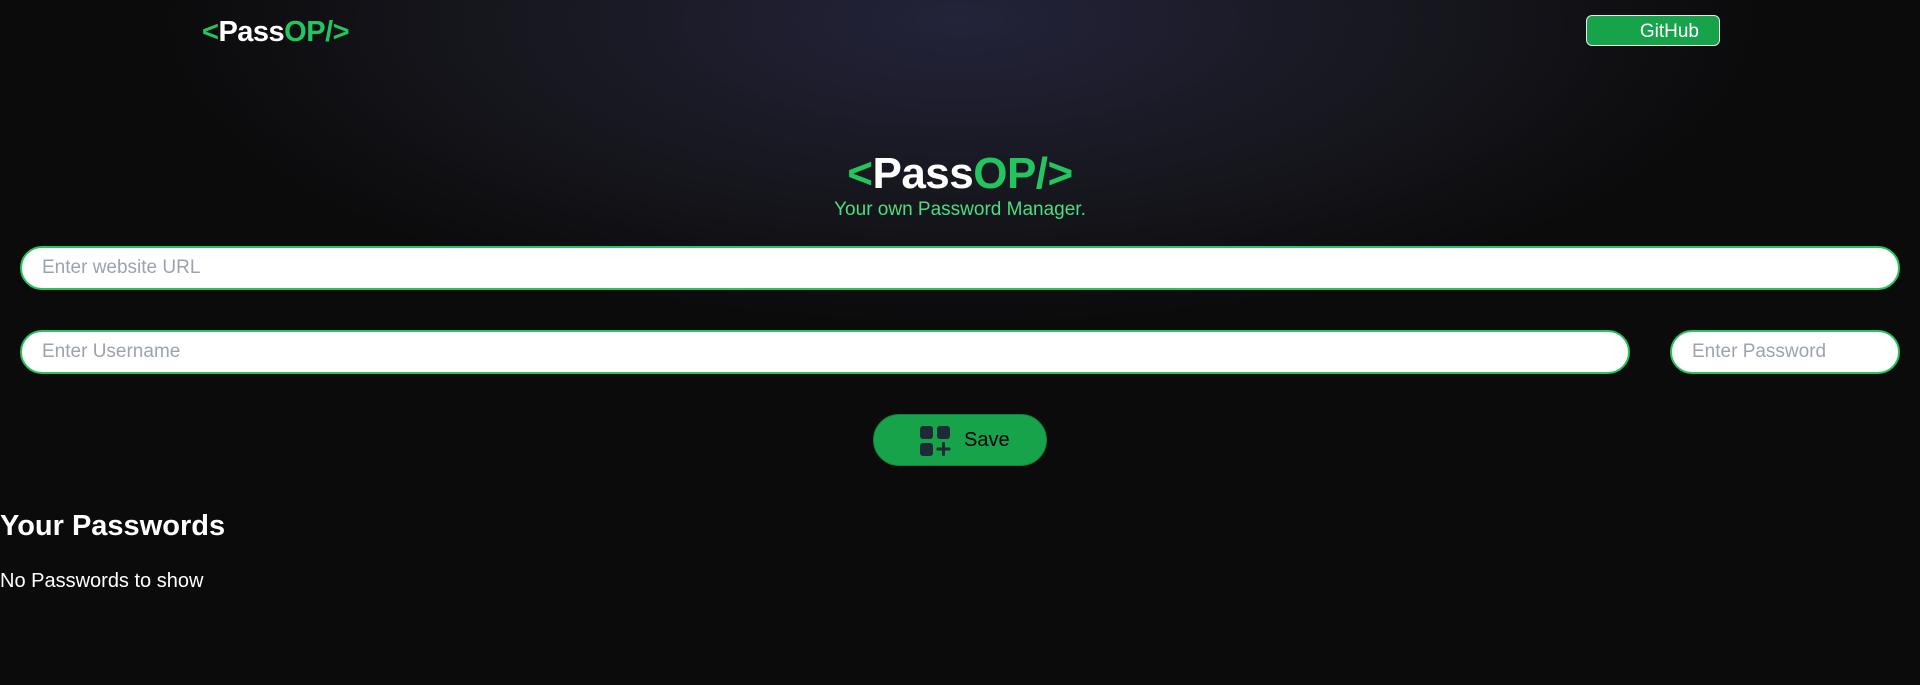 This screenshot has height=685, width=1920. Describe the element at coordinates (1653, 30) in the screenshot. I see `github-button: GitHub` at that location.